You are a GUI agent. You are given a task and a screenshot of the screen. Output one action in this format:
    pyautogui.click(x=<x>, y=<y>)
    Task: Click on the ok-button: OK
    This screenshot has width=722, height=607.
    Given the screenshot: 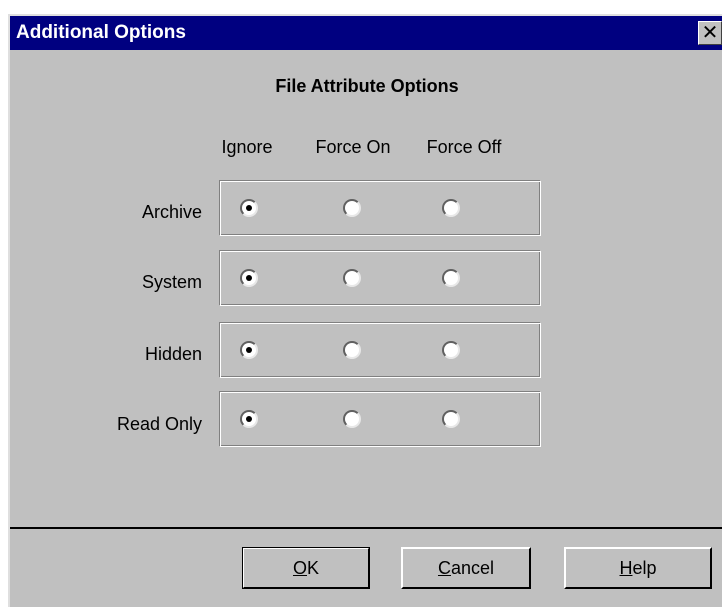 What is the action you would take?
    pyautogui.click(x=306, y=568)
    